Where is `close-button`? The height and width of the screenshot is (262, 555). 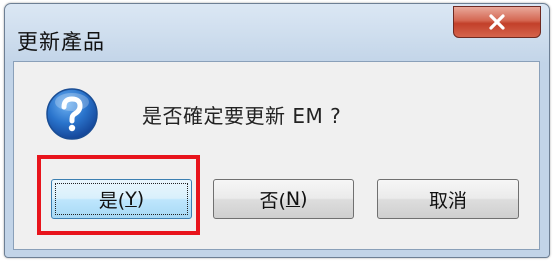
close-button is located at coordinates (497, 22).